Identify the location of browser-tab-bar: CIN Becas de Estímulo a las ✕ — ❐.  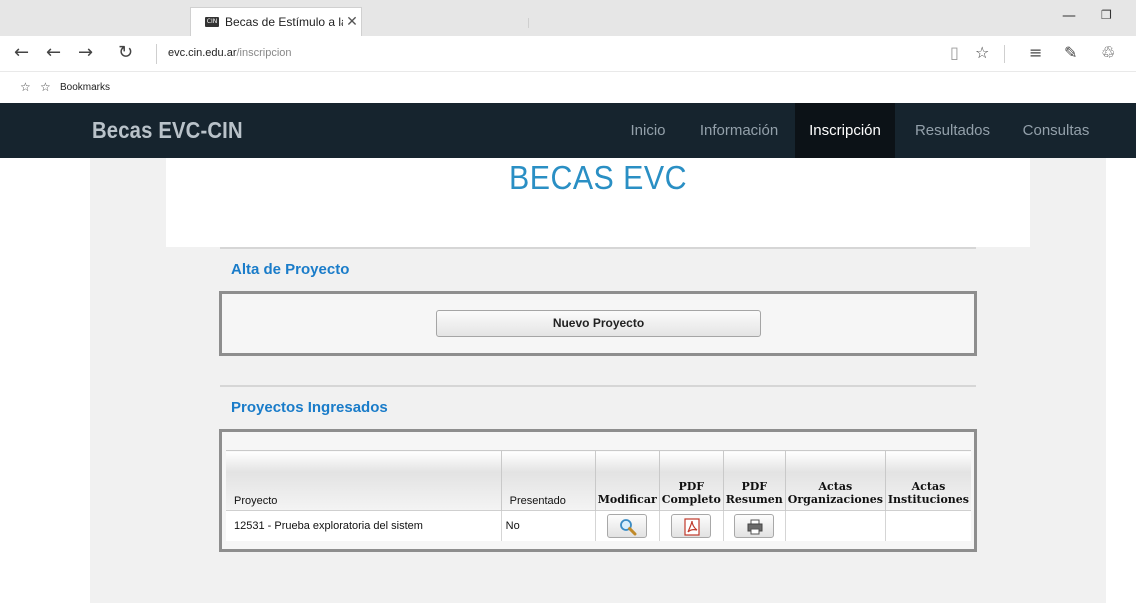
(568, 18).